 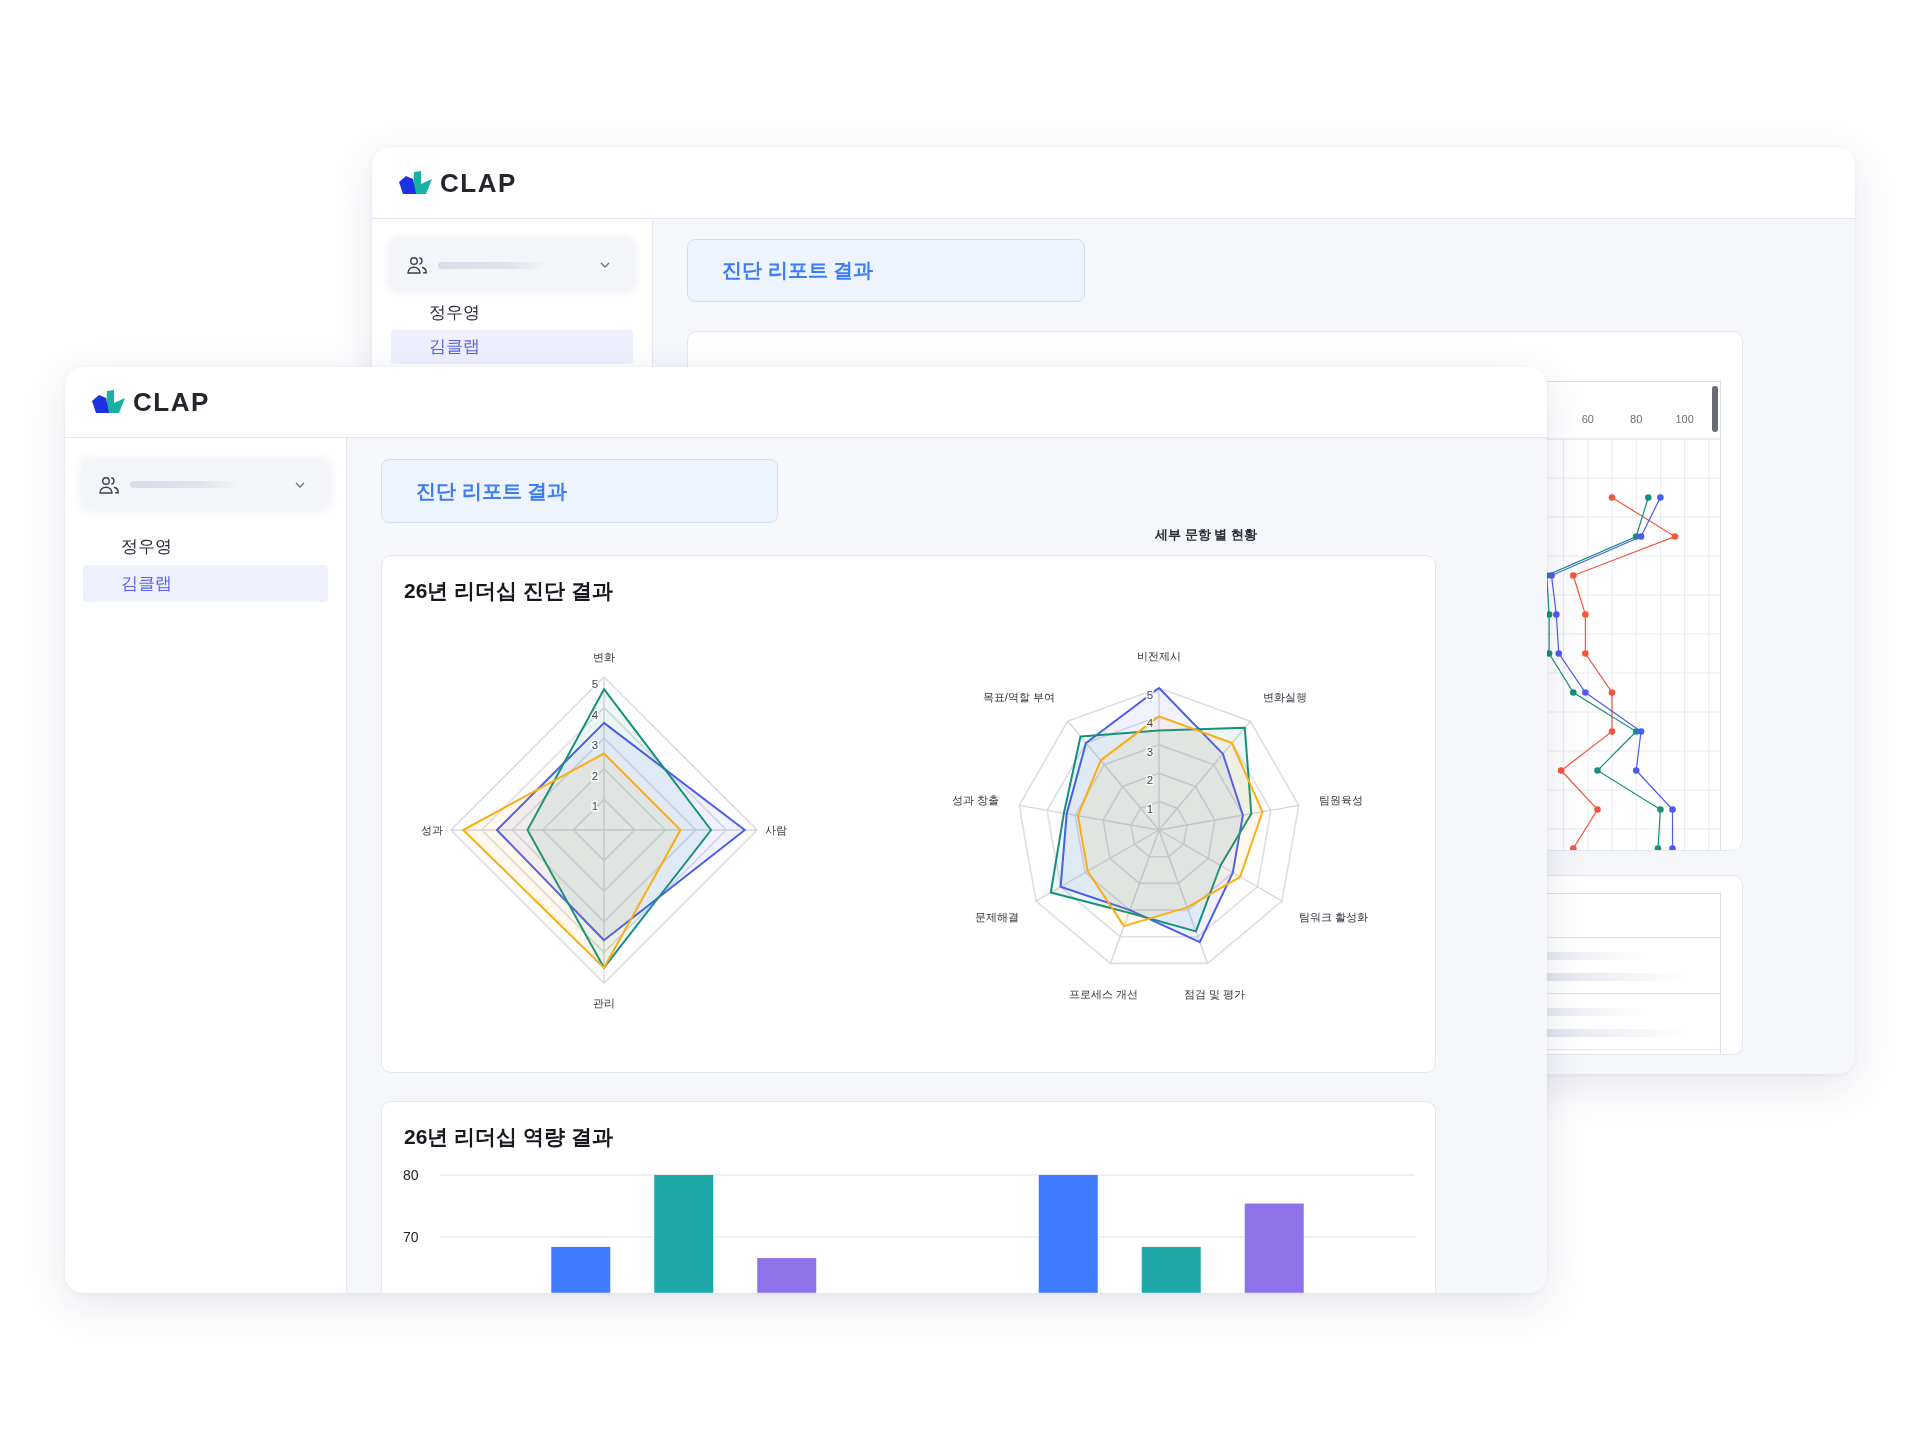 What do you see at coordinates (1285, 696) in the screenshot?
I see `axis-label: 변화실행` at bounding box center [1285, 696].